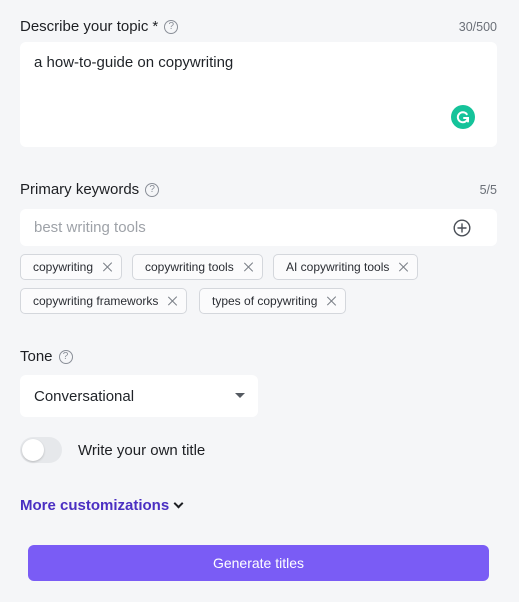  Describe the element at coordinates (36, 356) in the screenshot. I see `tone-label: Tone` at that location.